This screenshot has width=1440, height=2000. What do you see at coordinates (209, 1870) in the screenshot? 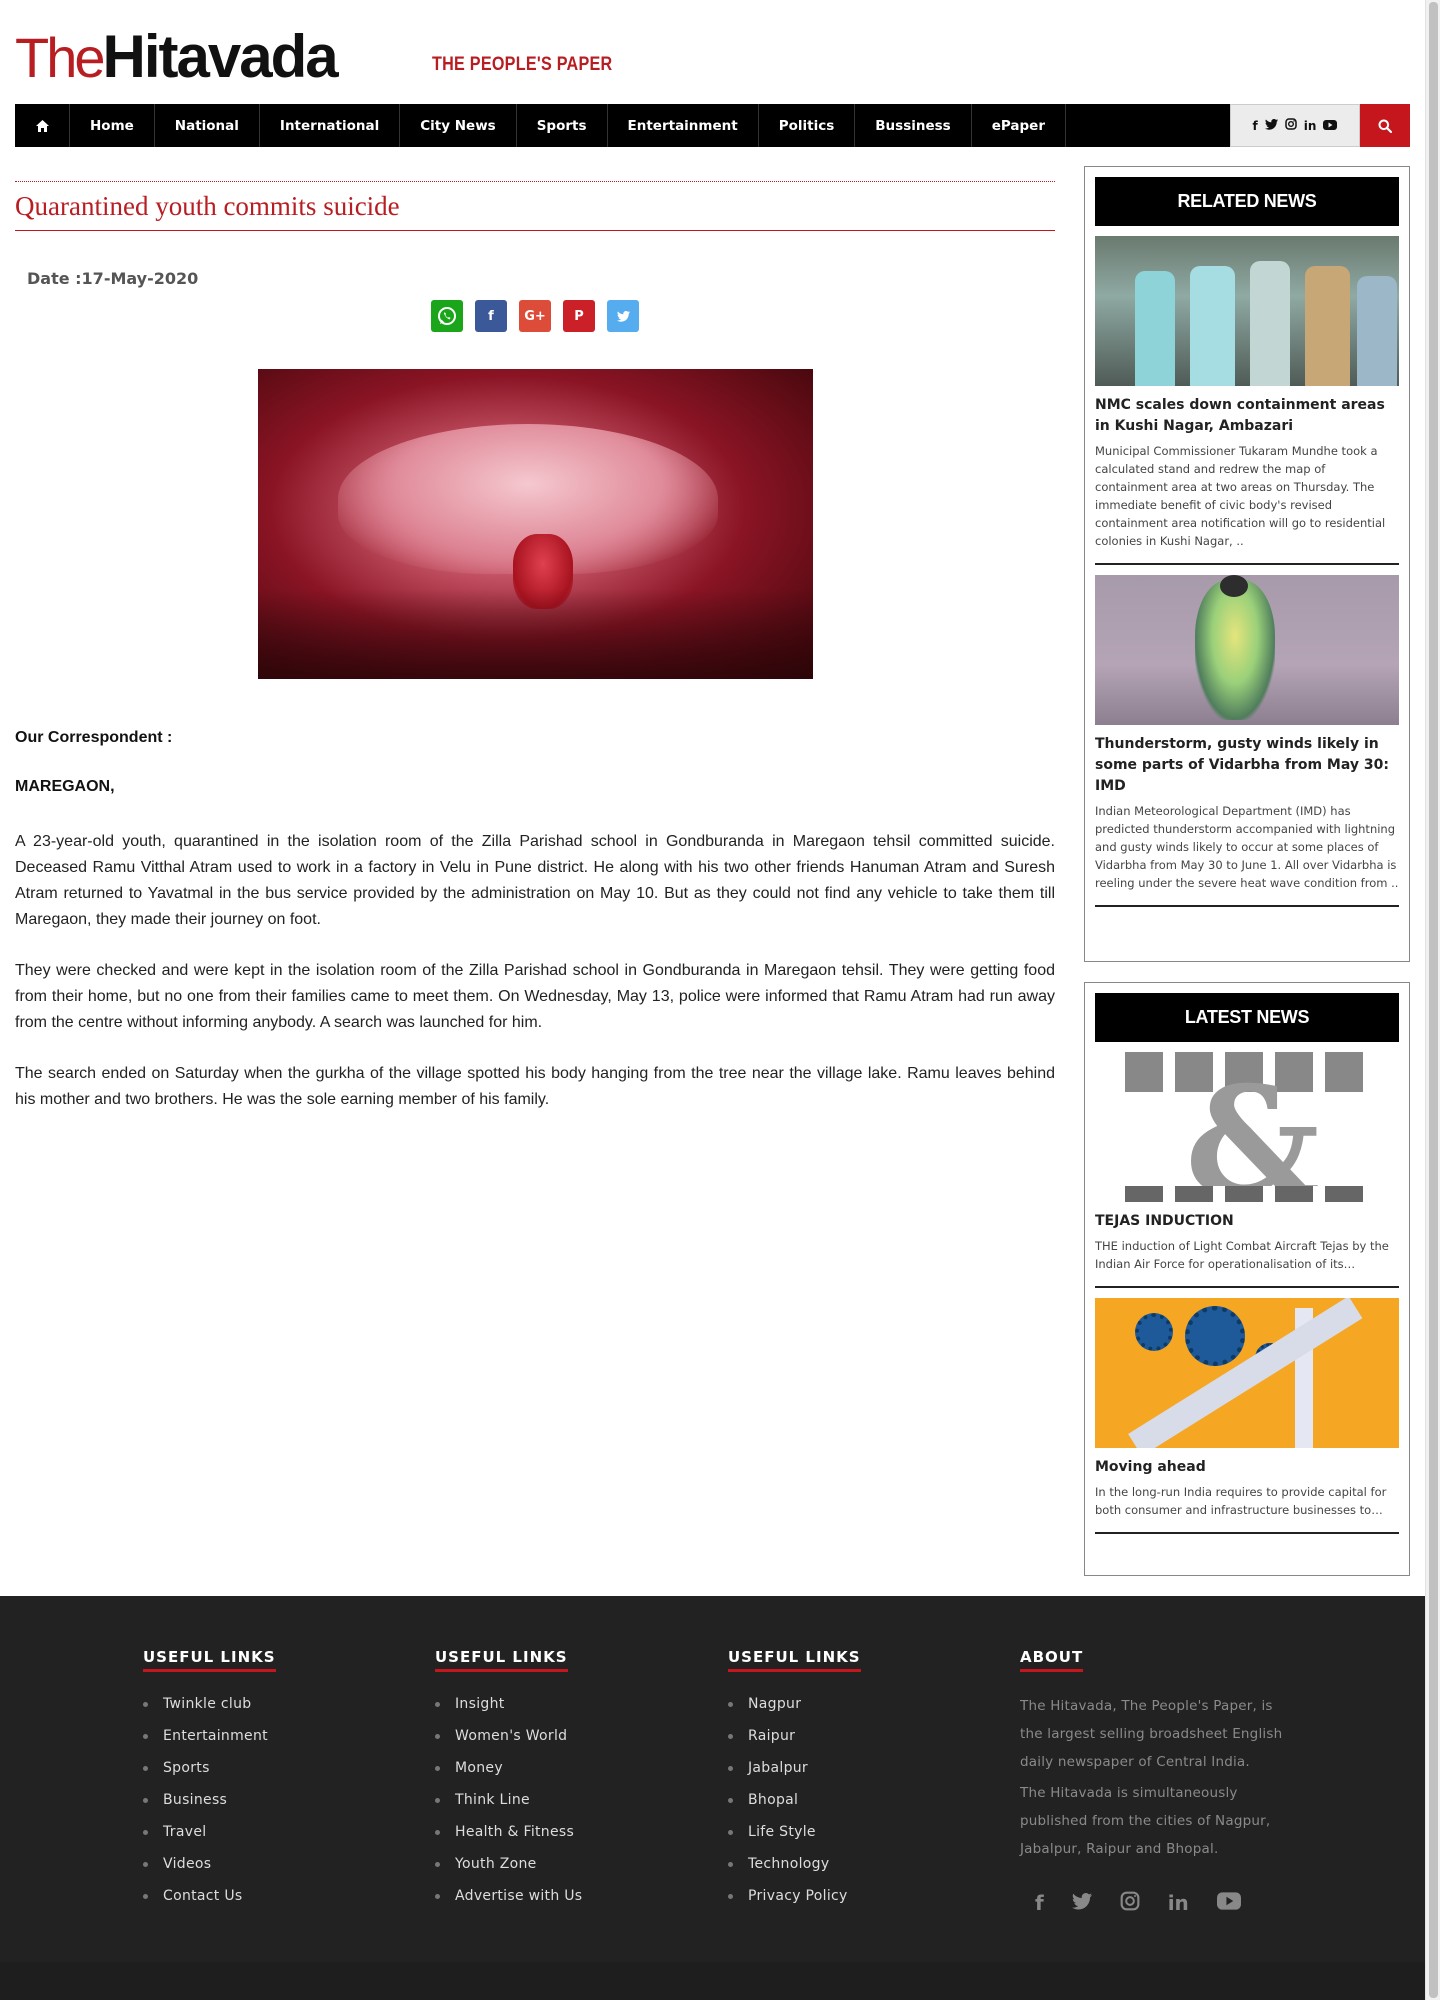
I see `footer-link: Videos` at bounding box center [209, 1870].